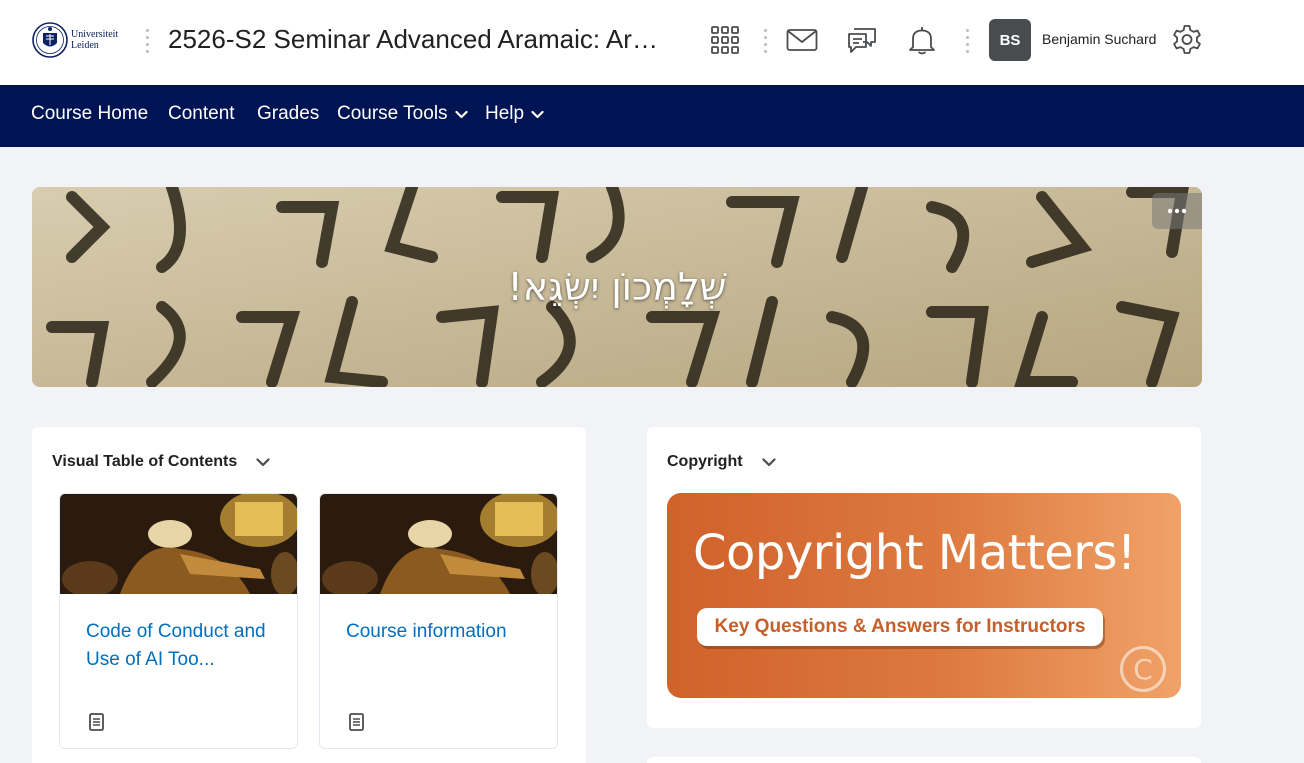 This screenshot has width=1304, height=763. I want to click on widget-header: Visual Table of Contents, so click(163, 462).